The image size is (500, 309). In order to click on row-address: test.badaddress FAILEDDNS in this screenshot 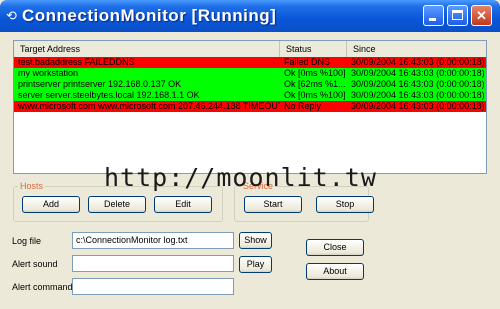, I will do `click(76, 62)`.